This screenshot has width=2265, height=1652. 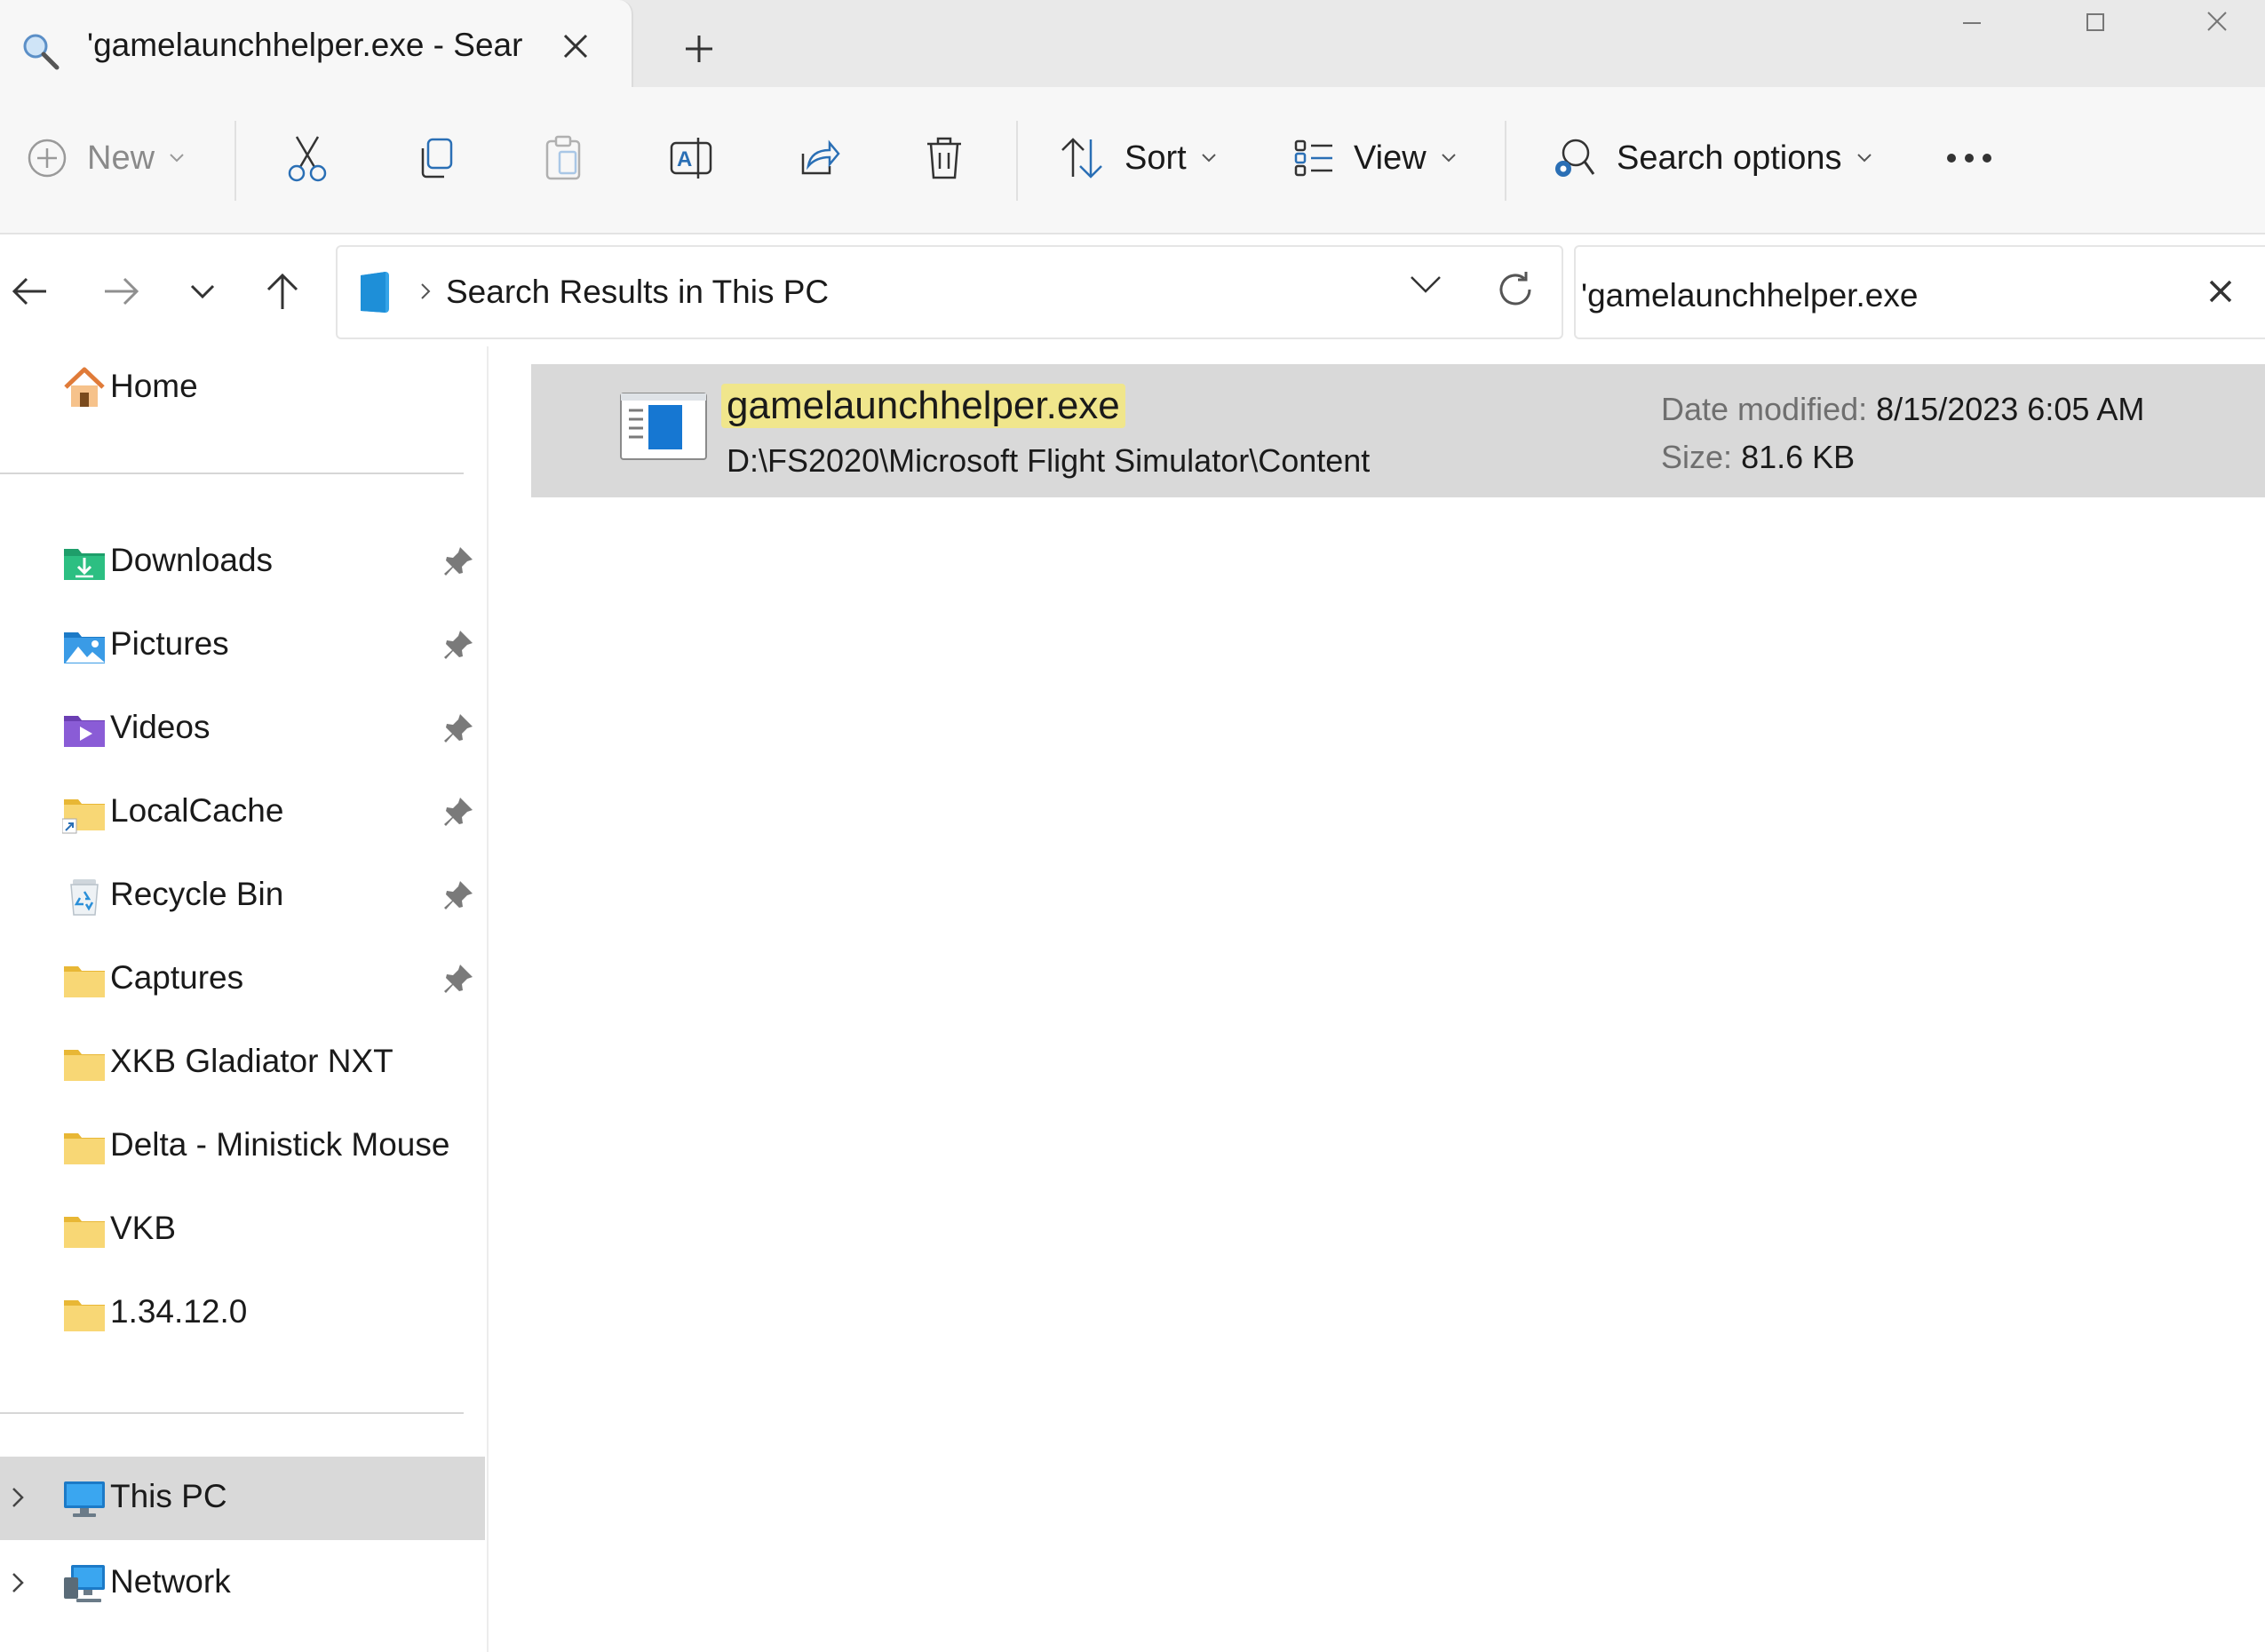 I want to click on sidebar-item-xkb-gladiator-nxt: XKB Gladiator NXT, so click(x=242, y=1063).